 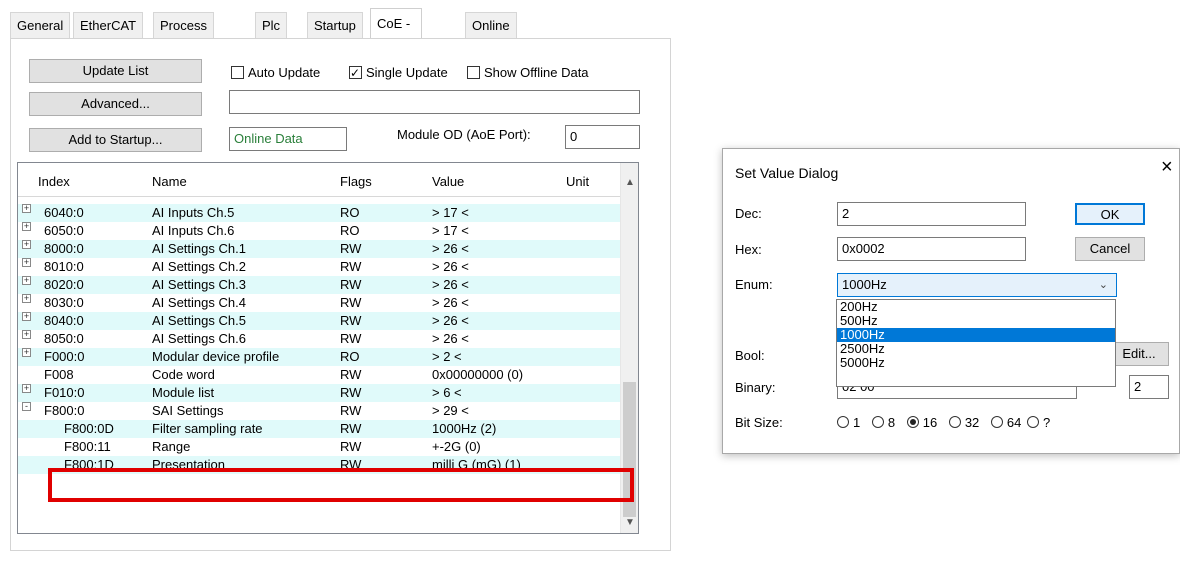 I want to click on table-row: F008 Code word RW 0x00000000 (0), so click(x=319, y=375).